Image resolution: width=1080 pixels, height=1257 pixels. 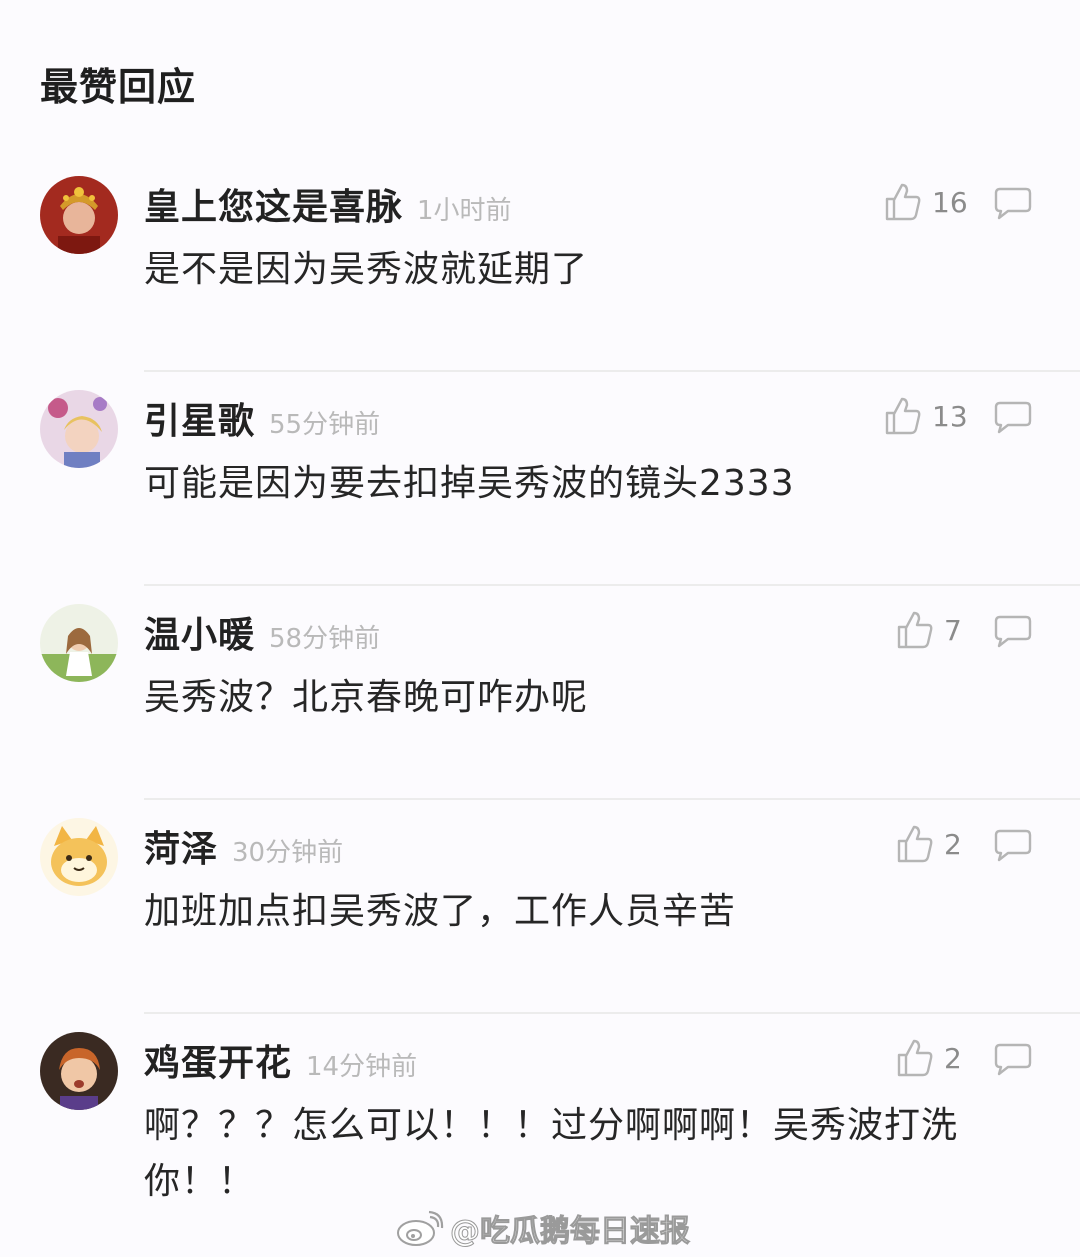 What do you see at coordinates (440, 911) in the screenshot?
I see `comment-text: 加班加点扣吴秀波了，工作人员辛苦` at bounding box center [440, 911].